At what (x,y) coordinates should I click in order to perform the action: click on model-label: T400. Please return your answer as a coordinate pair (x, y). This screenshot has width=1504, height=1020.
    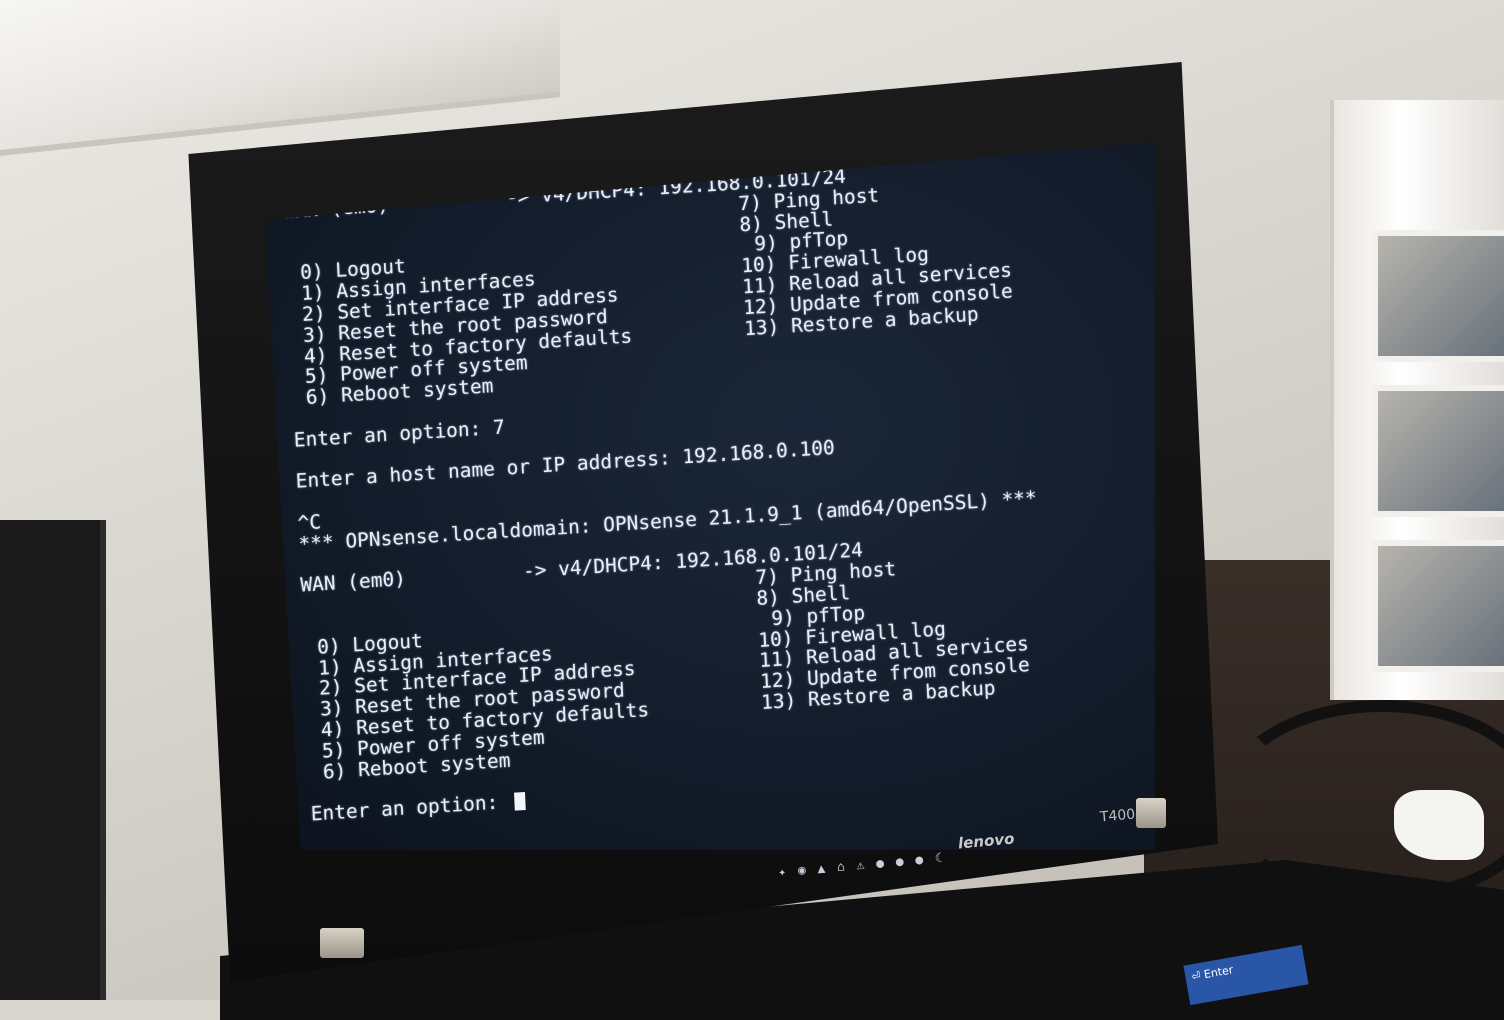
    Looking at the image, I should click on (1117, 816).